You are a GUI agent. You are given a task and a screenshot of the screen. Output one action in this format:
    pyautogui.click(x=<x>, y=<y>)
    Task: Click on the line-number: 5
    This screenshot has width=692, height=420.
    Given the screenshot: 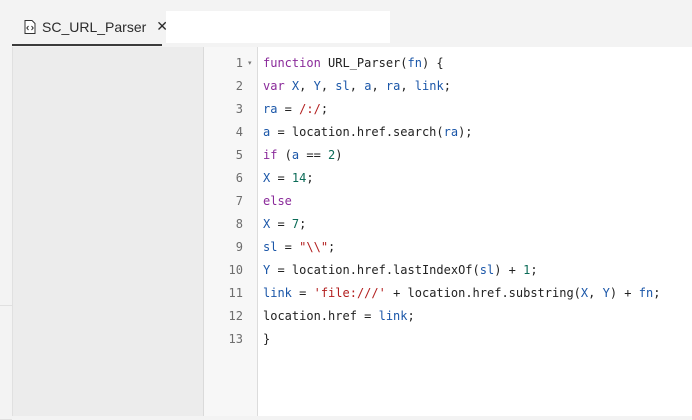 What is the action you would take?
    pyautogui.click(x=239, y=155)
    